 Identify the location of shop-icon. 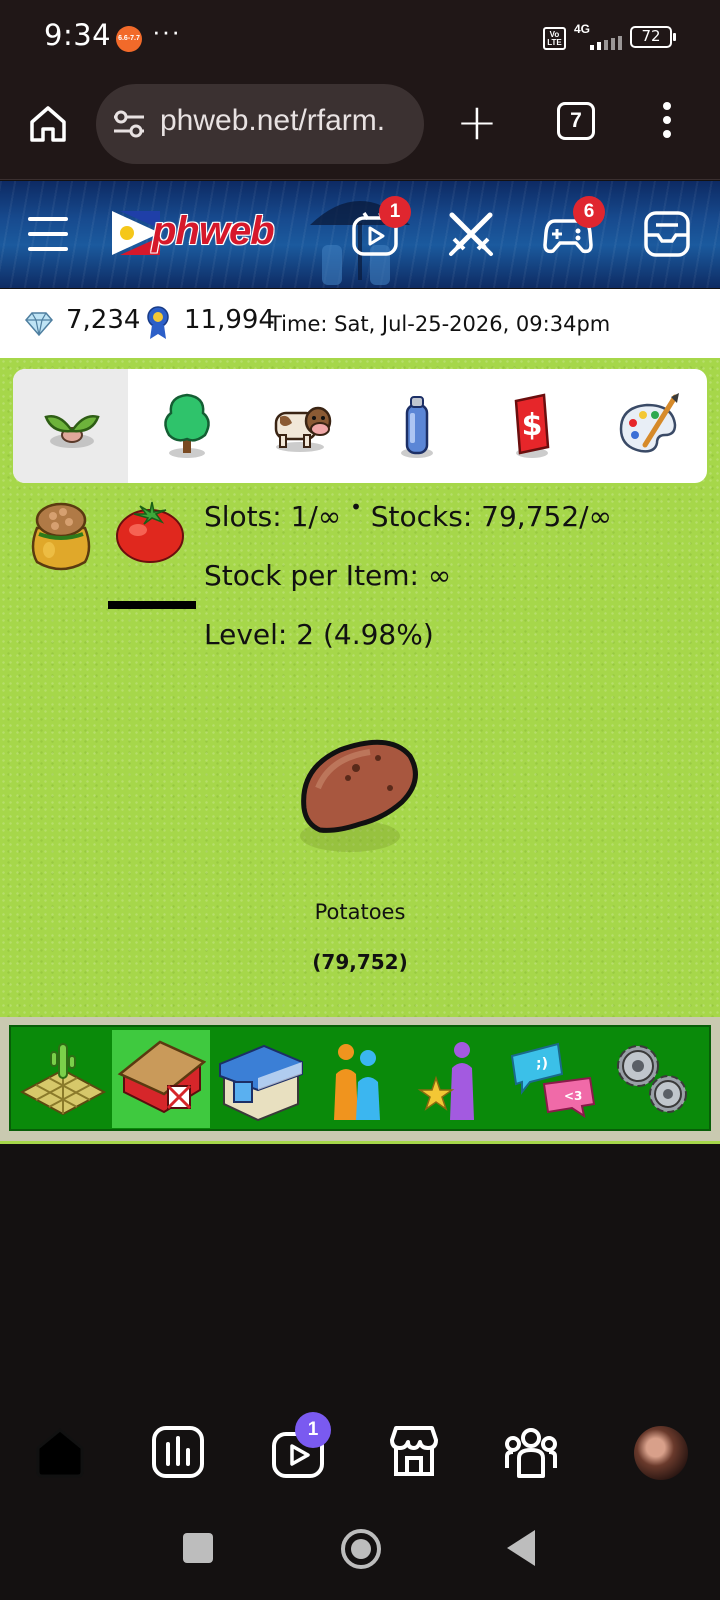
(261, 1083).